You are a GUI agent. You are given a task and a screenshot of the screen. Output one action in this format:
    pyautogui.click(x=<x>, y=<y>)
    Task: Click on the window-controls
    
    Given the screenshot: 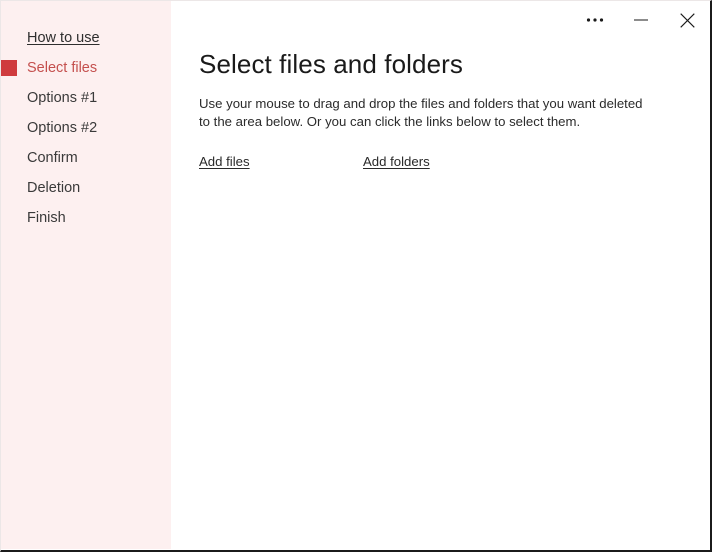 What is the action you would take?
    pyautogui.click(x=641, y=20)
    